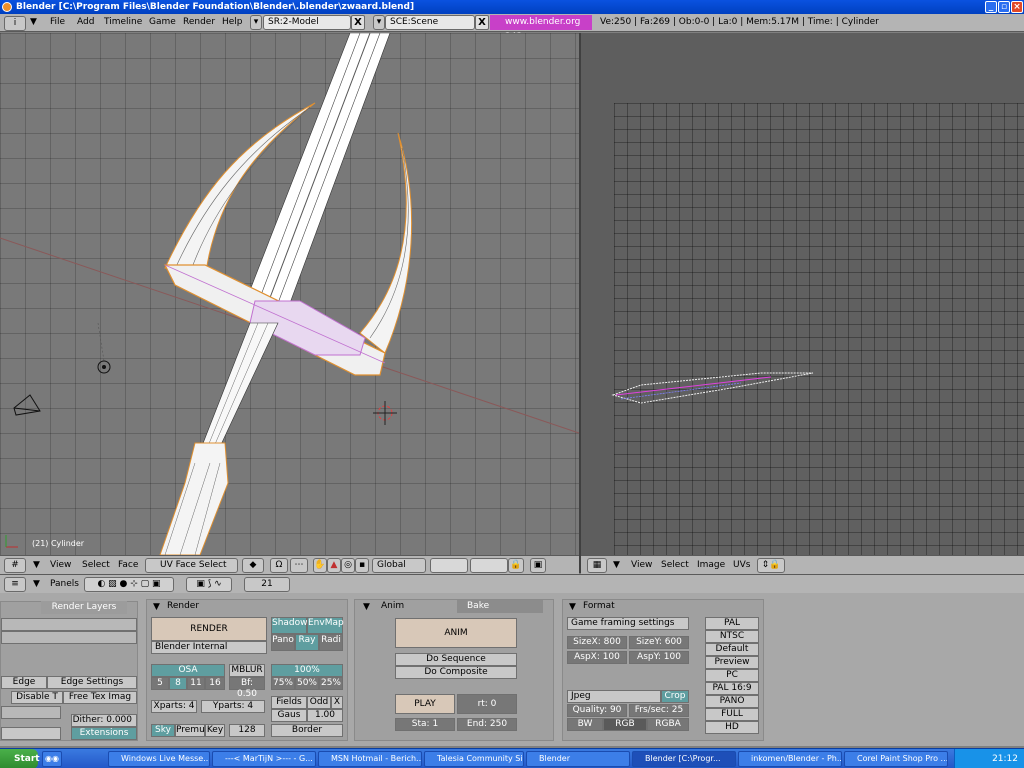  I want to click on translate-manipulator-icon: ▲, so click(334, 565).